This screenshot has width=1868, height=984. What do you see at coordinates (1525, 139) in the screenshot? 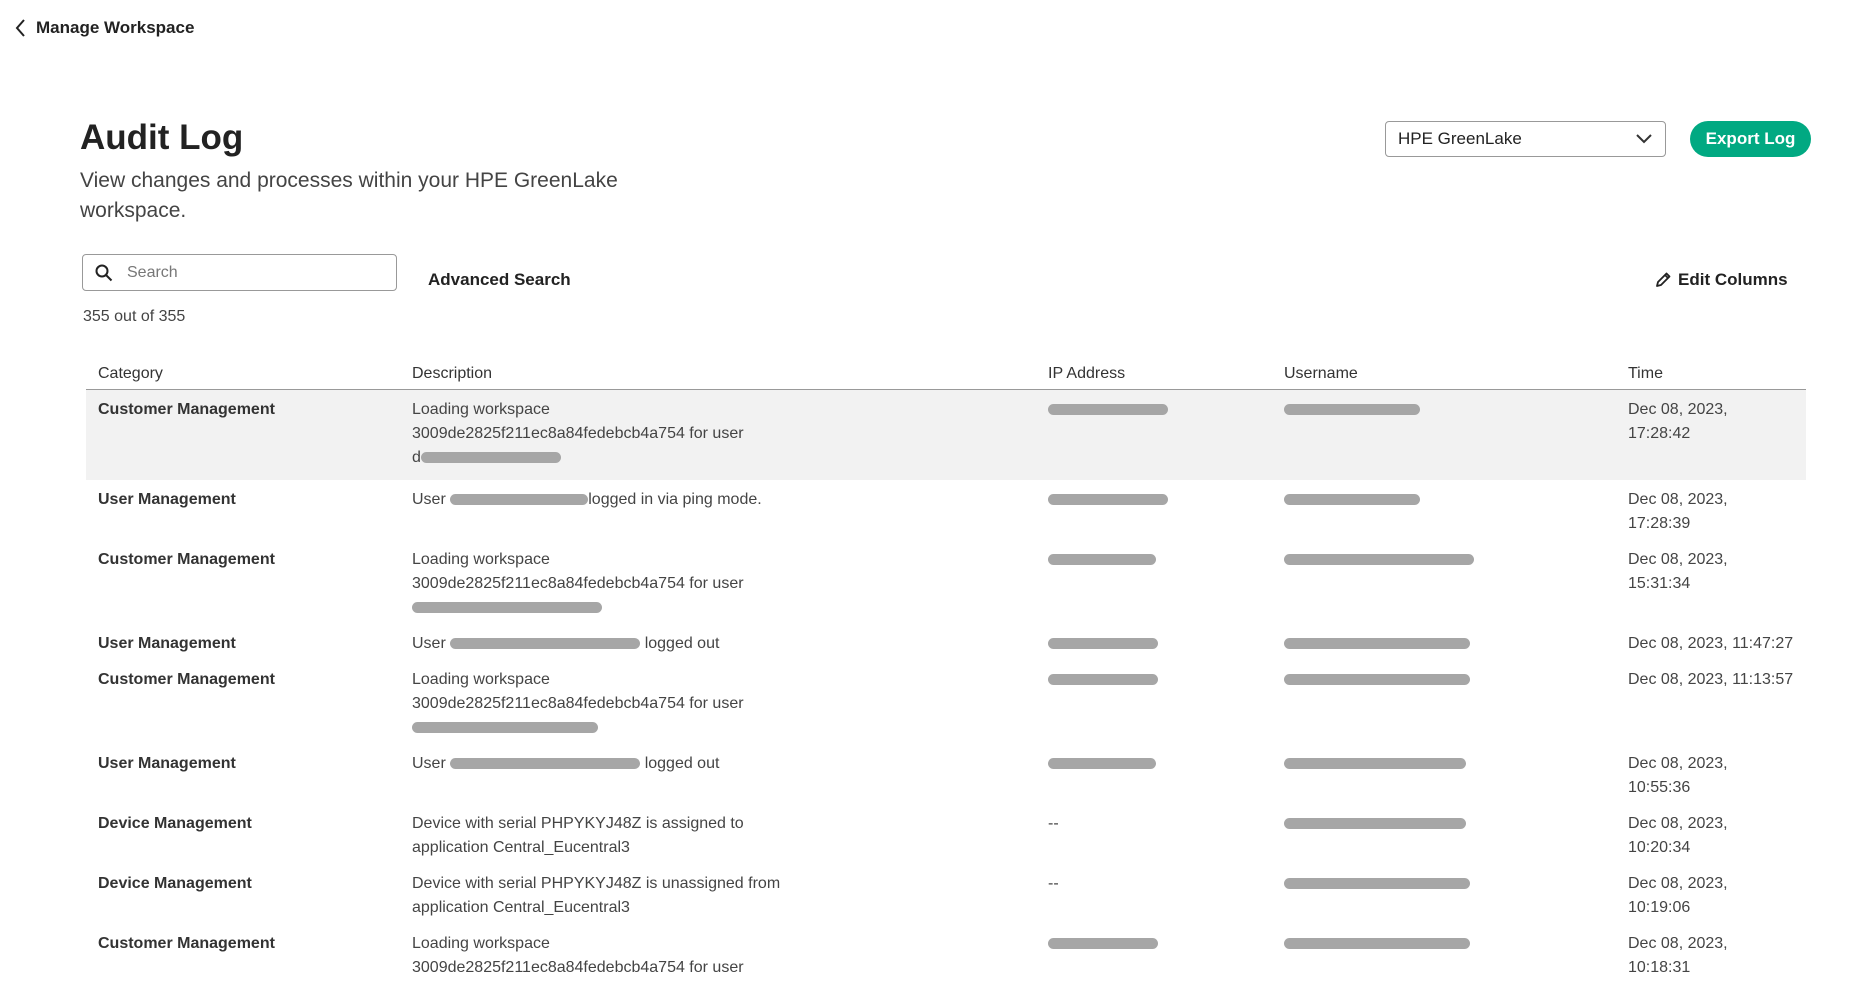
I see `workspace-app-select: HPE GreenLake` at bounding box center [1525, 139].